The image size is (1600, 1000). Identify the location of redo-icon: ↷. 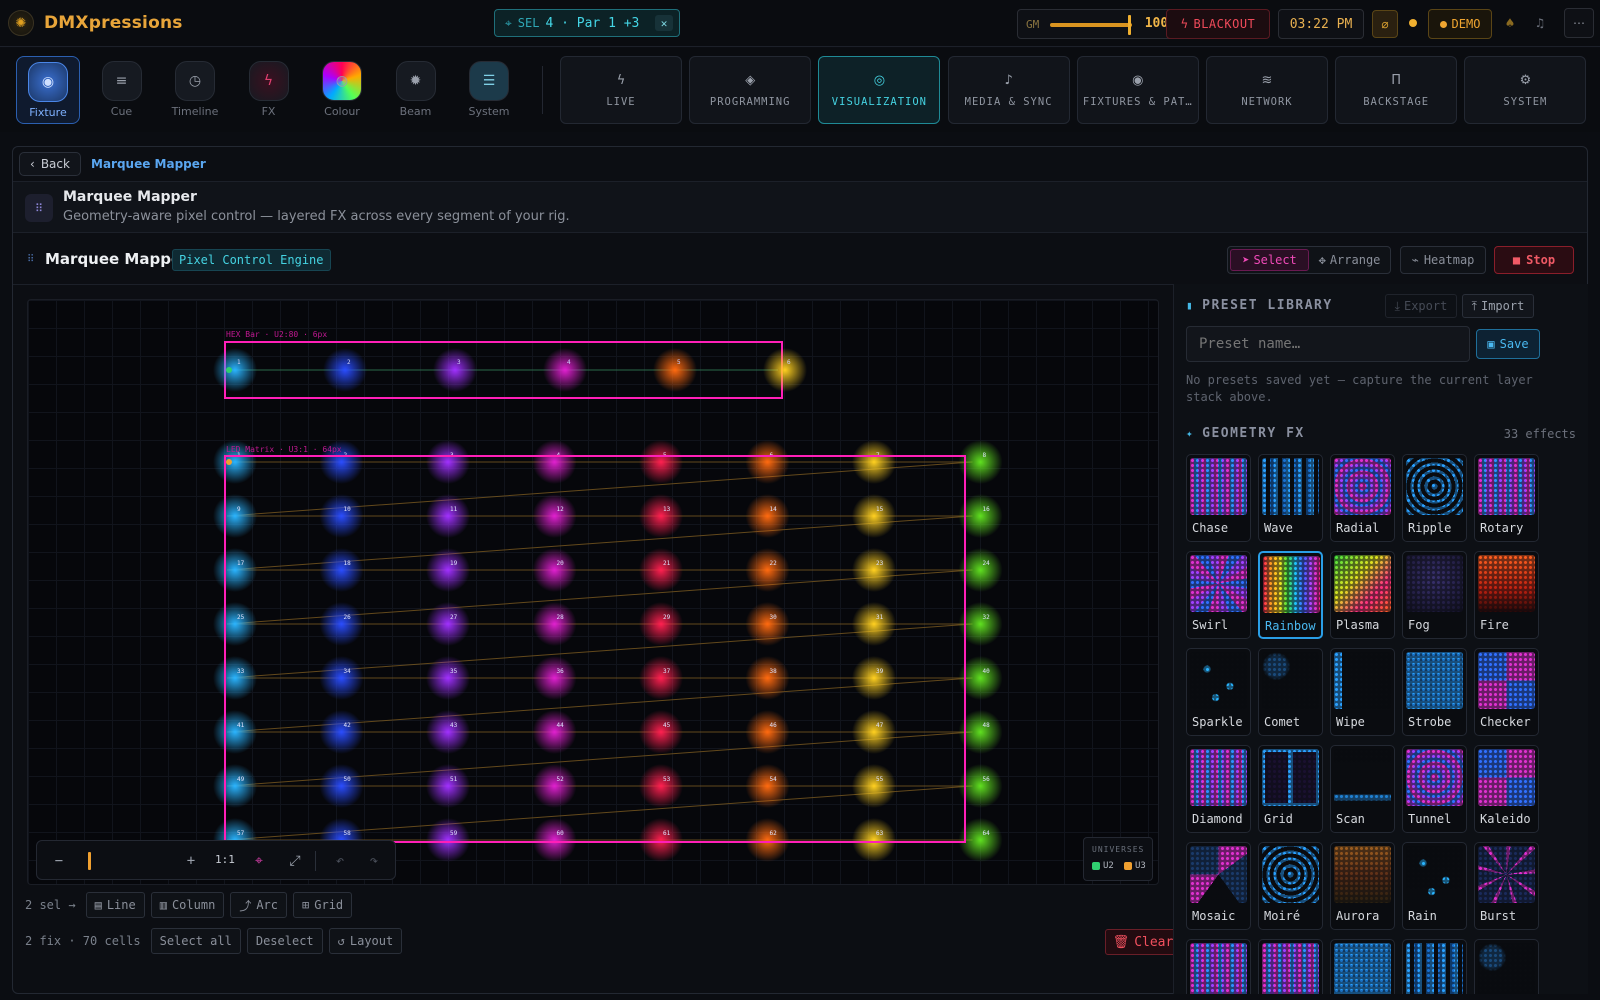
(374, 861).